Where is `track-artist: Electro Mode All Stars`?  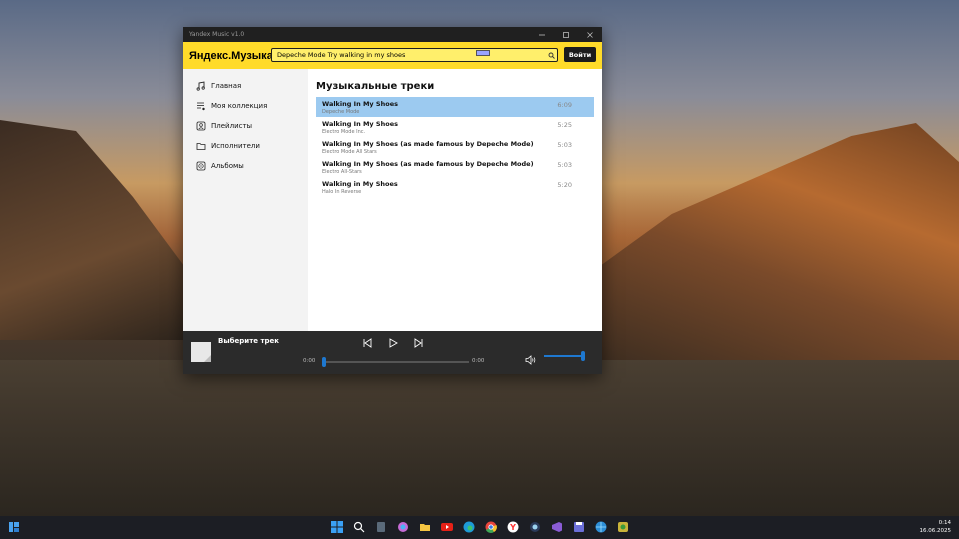 track-artist: Electro Mode All Stars is located at coordinates (349, 152).